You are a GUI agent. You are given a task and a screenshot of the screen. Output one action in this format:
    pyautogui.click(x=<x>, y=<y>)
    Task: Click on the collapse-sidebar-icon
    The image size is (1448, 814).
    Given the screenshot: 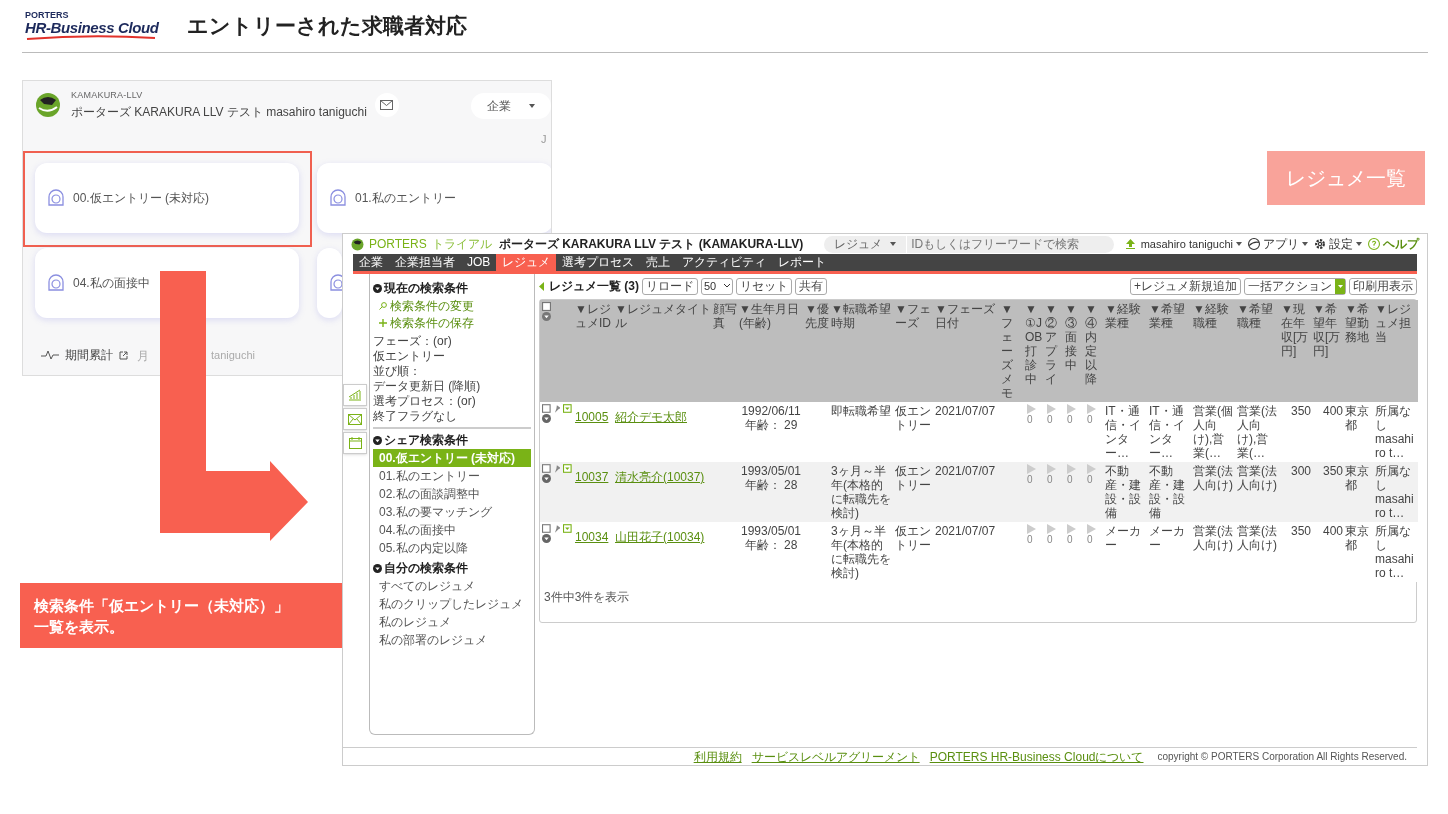 What is the action you would take?
    pyautogui.click(x=541, y=286)
    